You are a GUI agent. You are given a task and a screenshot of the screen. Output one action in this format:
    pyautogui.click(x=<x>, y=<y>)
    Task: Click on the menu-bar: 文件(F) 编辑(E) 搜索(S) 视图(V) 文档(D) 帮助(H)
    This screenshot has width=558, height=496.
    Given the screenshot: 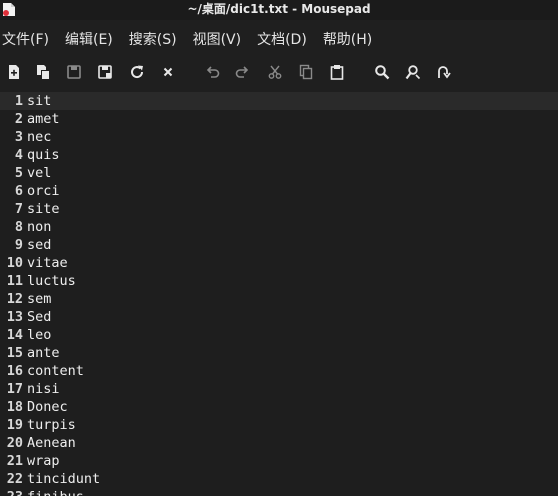 What is the action you would take?
    pyautogui.click(x=279, y=39)
    